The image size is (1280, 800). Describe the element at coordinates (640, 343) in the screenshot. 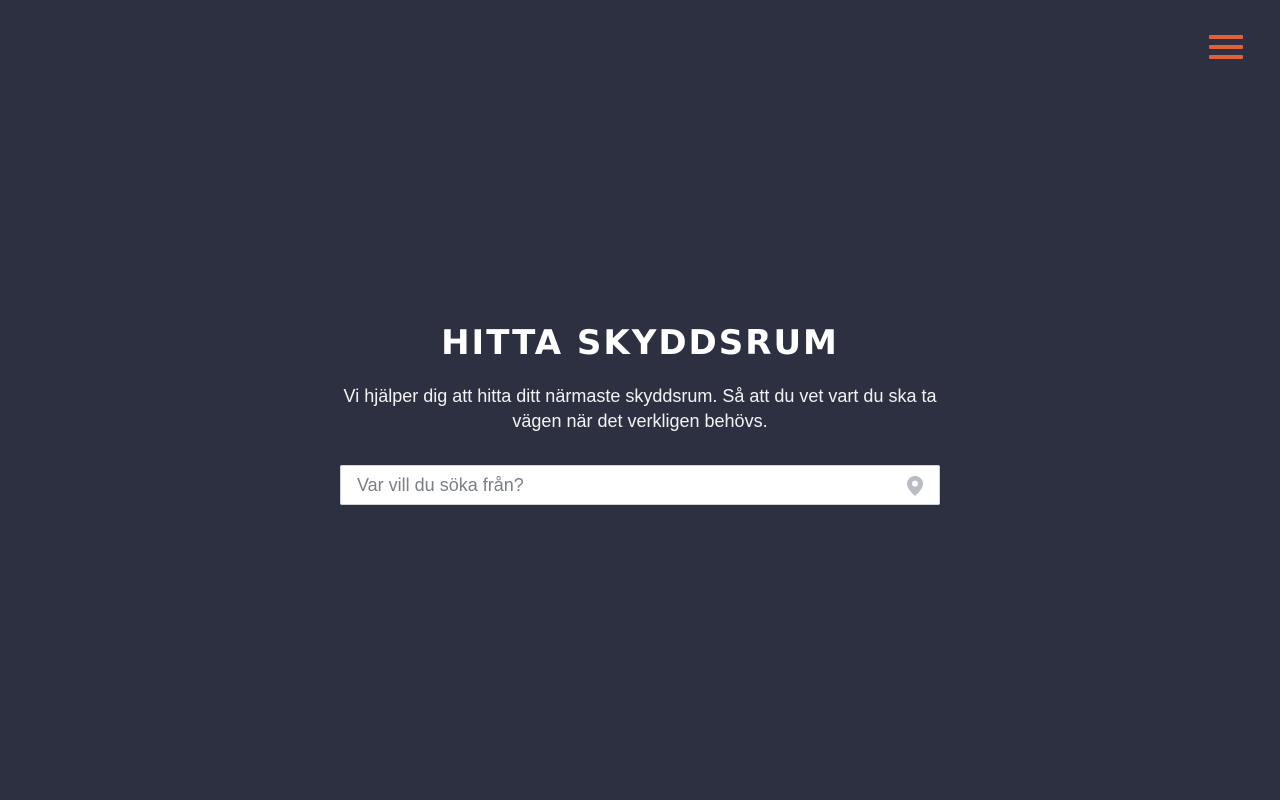

I see `page-title: HITTA SKYDDSRUM` at that location.